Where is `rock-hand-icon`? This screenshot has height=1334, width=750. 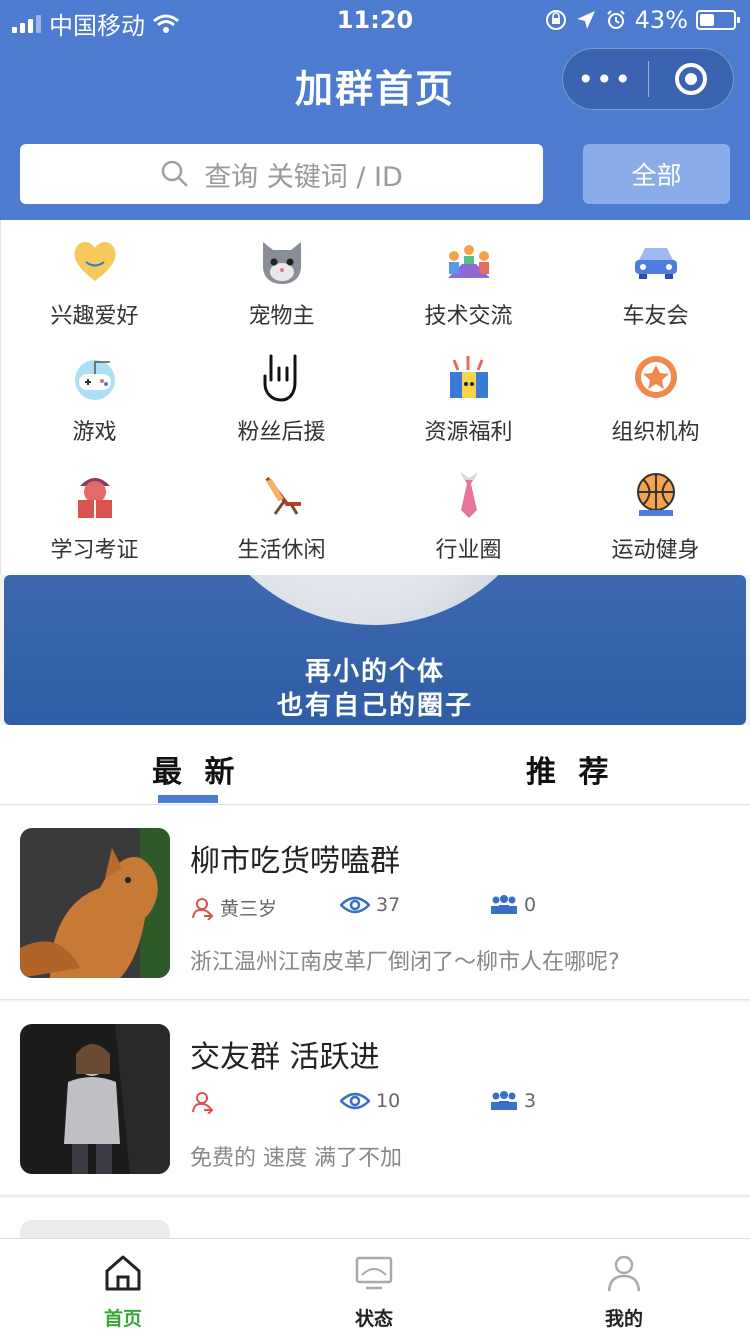
rock-hand-icon is located at coordinates (279, 378).